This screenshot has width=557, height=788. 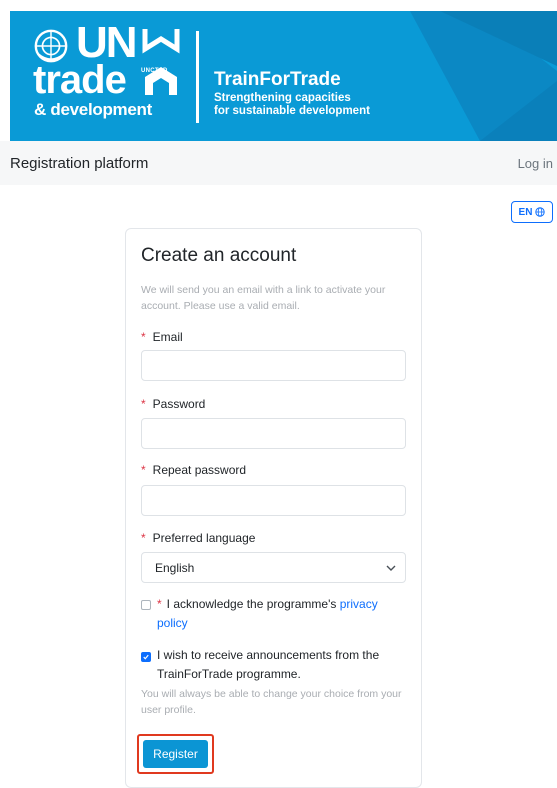 What do you see at coordinates (535, 163) in the screenshot?
I see `login-link: Log in` at bounding box center [535, 163].